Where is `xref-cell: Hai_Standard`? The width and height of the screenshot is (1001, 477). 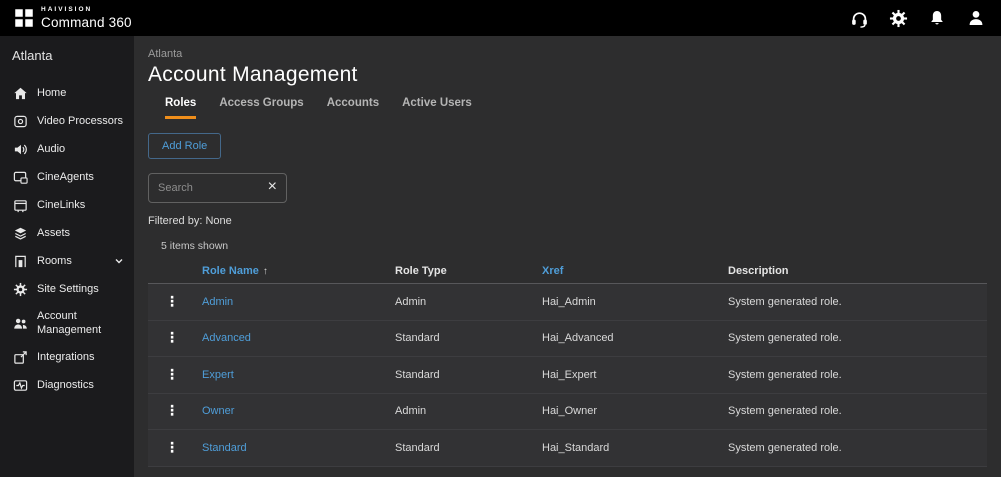 xref-cell: Hai_Standard is located at coordinates (576, 447).